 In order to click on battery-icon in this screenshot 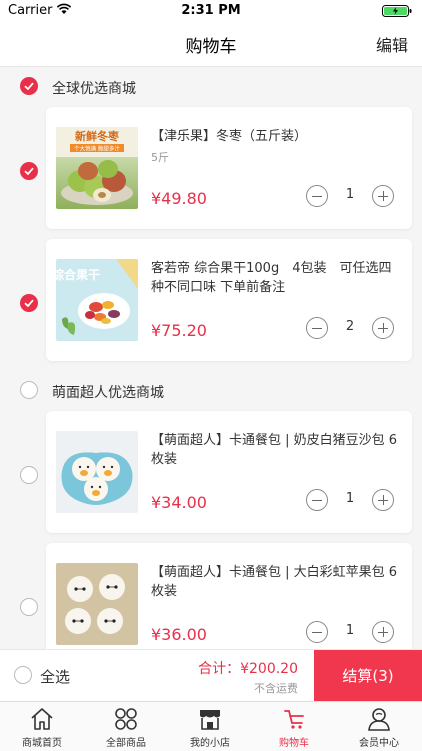, I will do `click(397, 11)`.